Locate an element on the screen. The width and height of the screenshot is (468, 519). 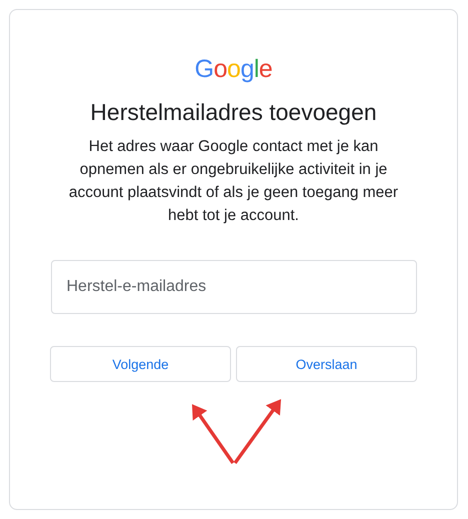
google-logo: Google is located at coordinates (233, 69).